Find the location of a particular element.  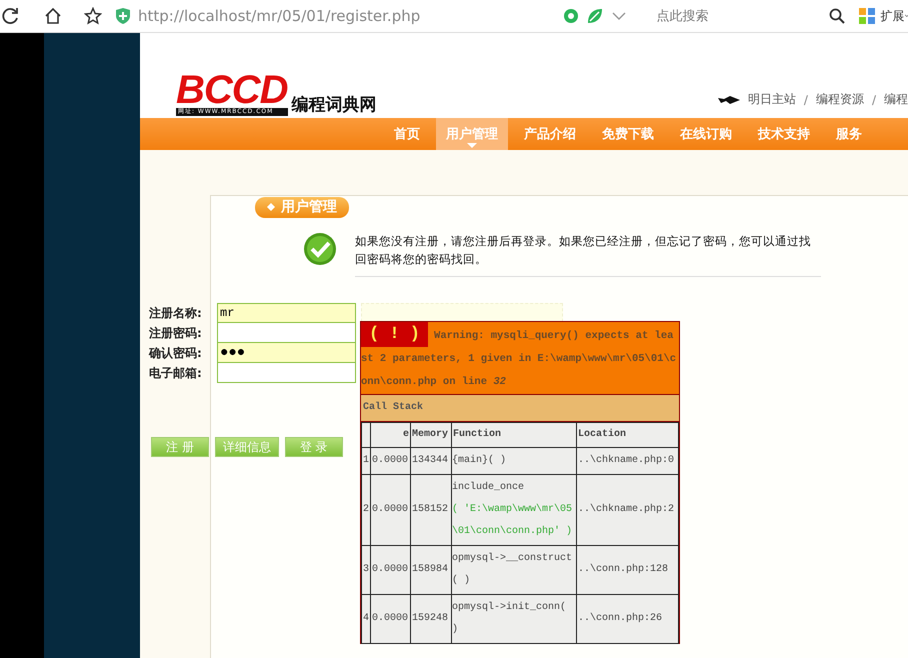

shield-icon is located at coordinates (123, 16).